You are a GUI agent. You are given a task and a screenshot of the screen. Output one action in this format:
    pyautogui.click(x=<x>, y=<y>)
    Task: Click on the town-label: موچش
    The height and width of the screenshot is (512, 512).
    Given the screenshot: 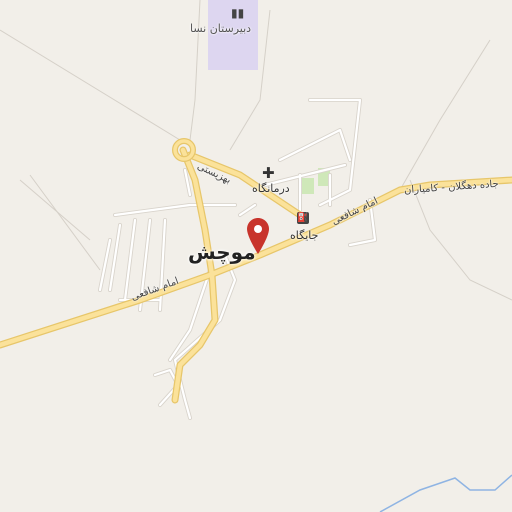 What is the action you would take?
    pyautogui.click(x=222, y=252)
    